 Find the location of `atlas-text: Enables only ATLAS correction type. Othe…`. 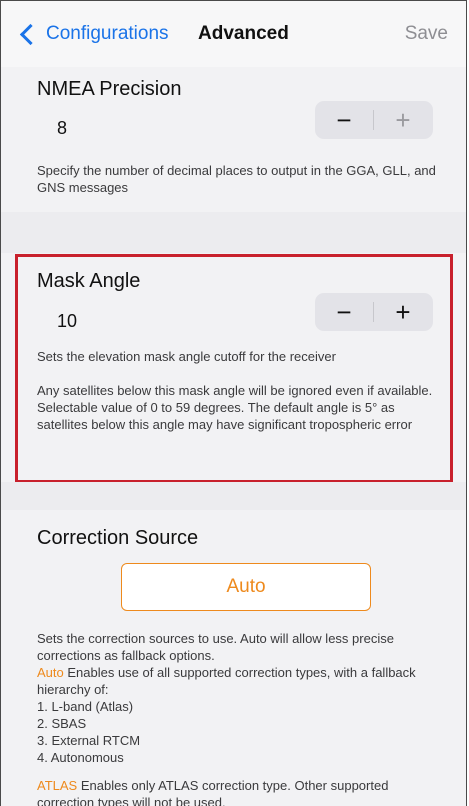

atlas-text: Enables only ATLAS correction type. Othe… is located at coordinates (213, 792).